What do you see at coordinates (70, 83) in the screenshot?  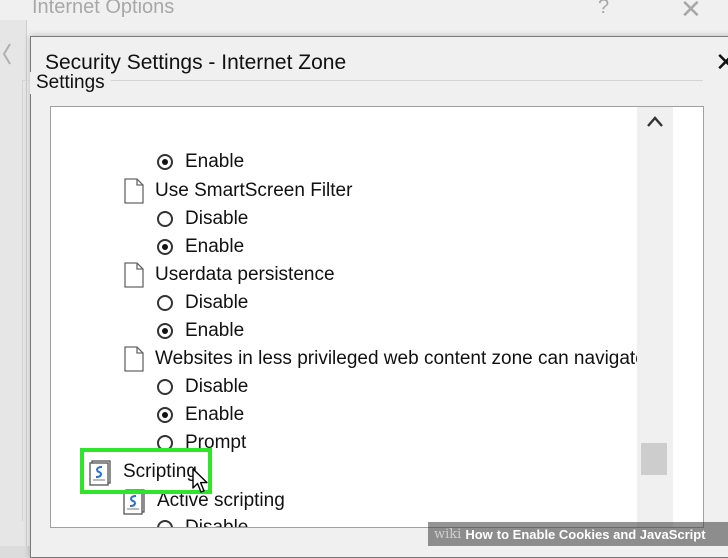 I see `settings-group-label: Settings` at bounding box center [70, 83].